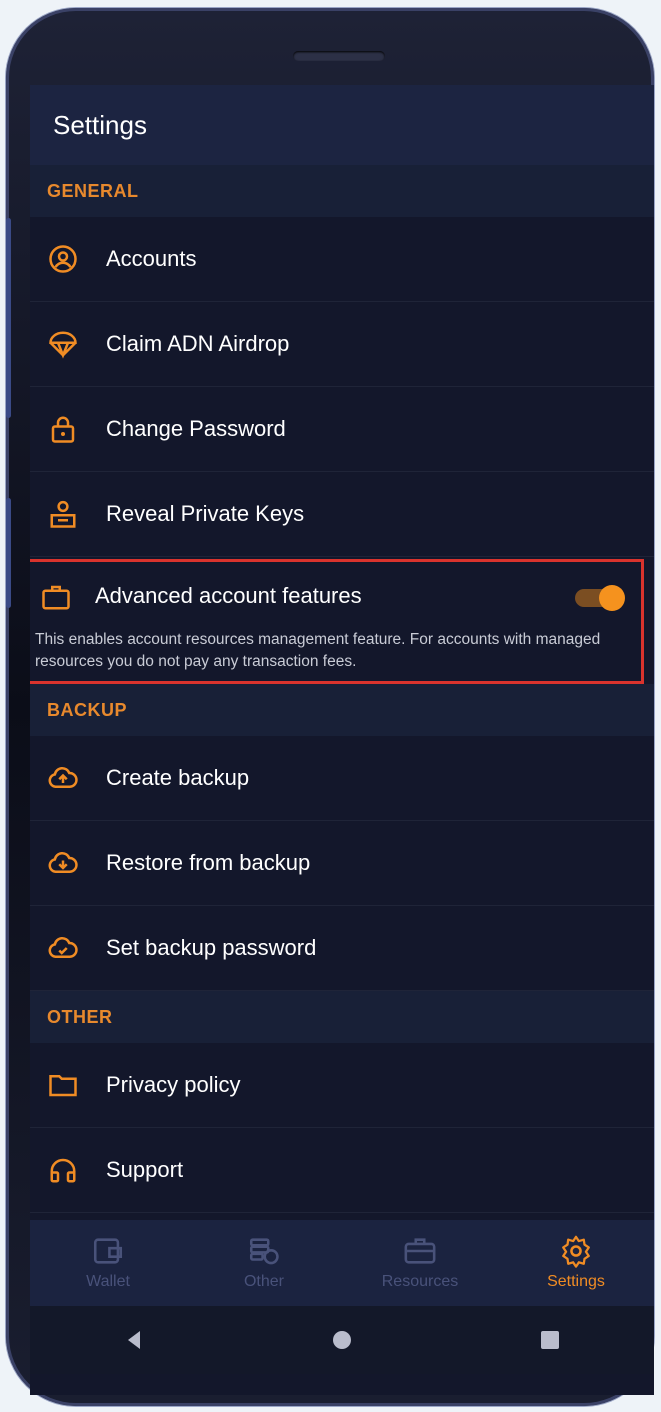 Image resolution: width=661 pixels, height=1412 pixels. Describe the element at coordinates (63, 1086) in the screenshot. I see `folder-icon` at that location.